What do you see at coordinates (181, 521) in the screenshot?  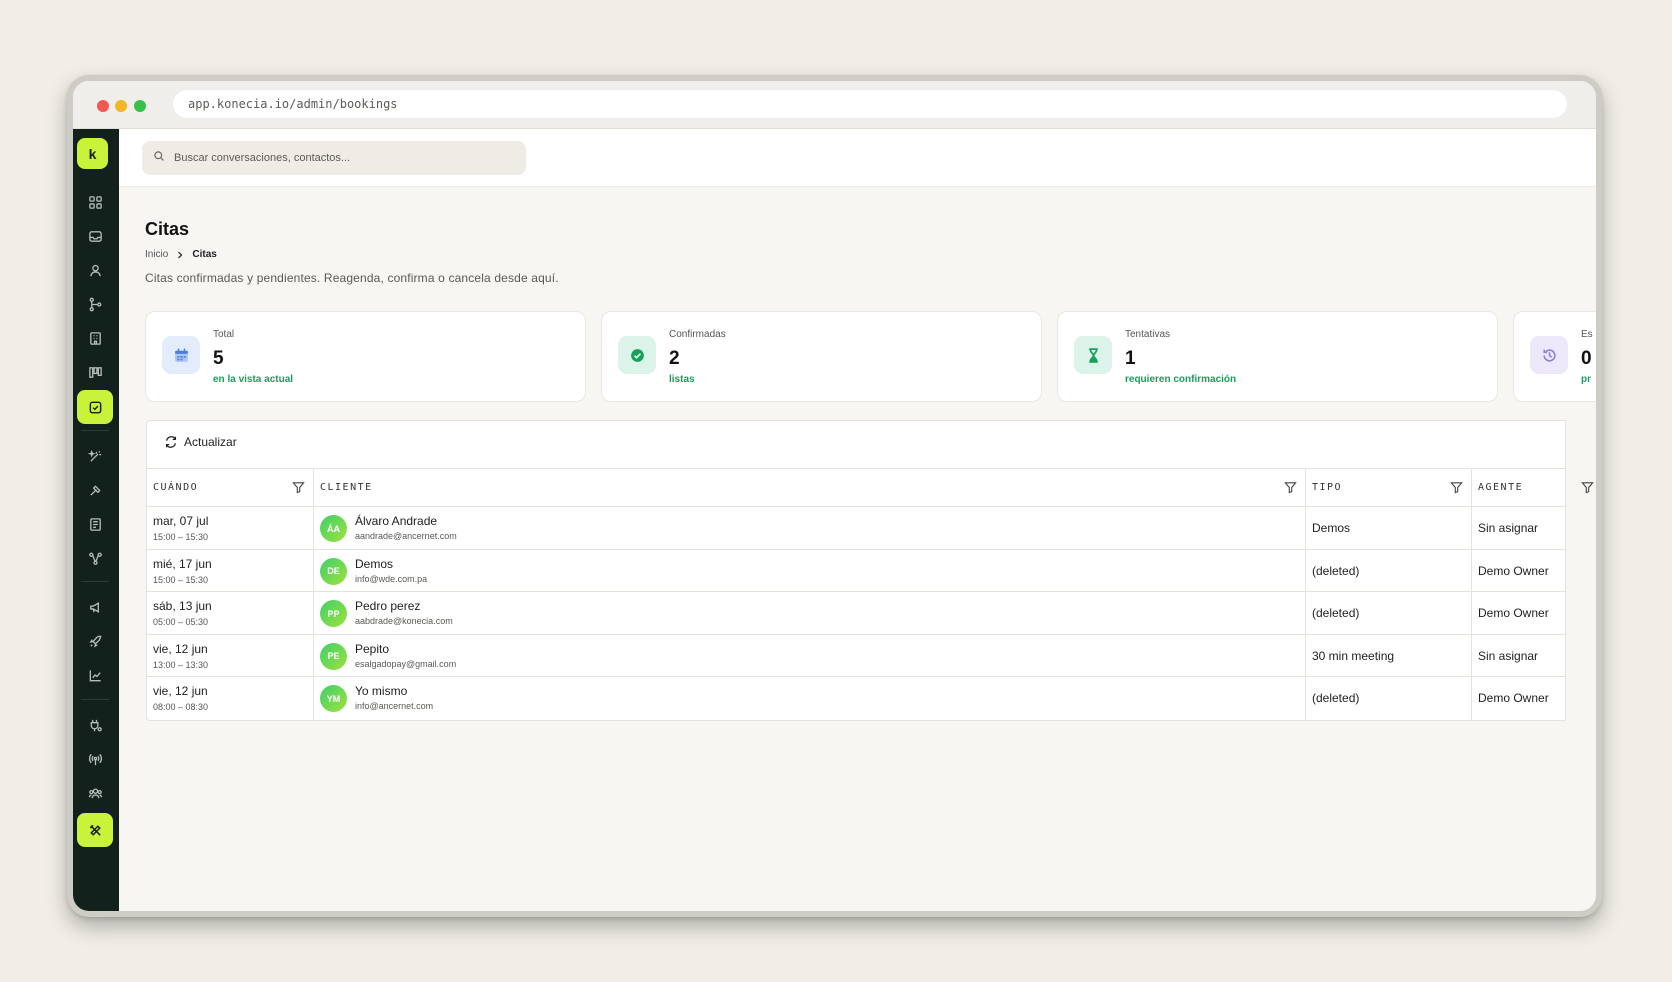 I see `booking-date: mar, 07 jul` at bounding box center [181, 521].